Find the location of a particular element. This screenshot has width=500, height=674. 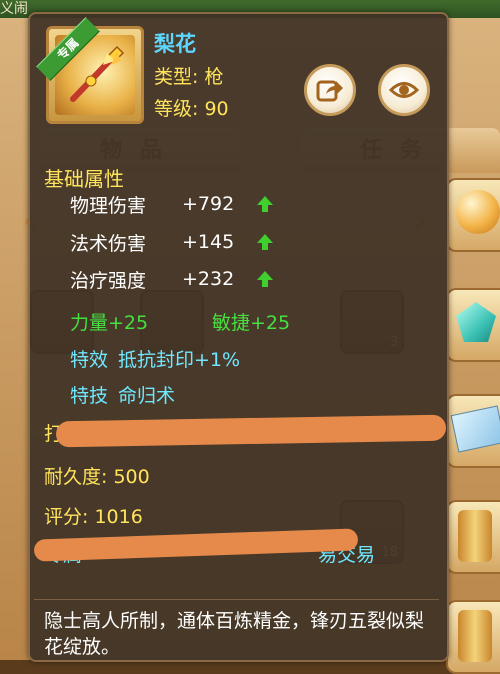

stat-row: 治疗强度 +232 is located at coordinates (172, 279).